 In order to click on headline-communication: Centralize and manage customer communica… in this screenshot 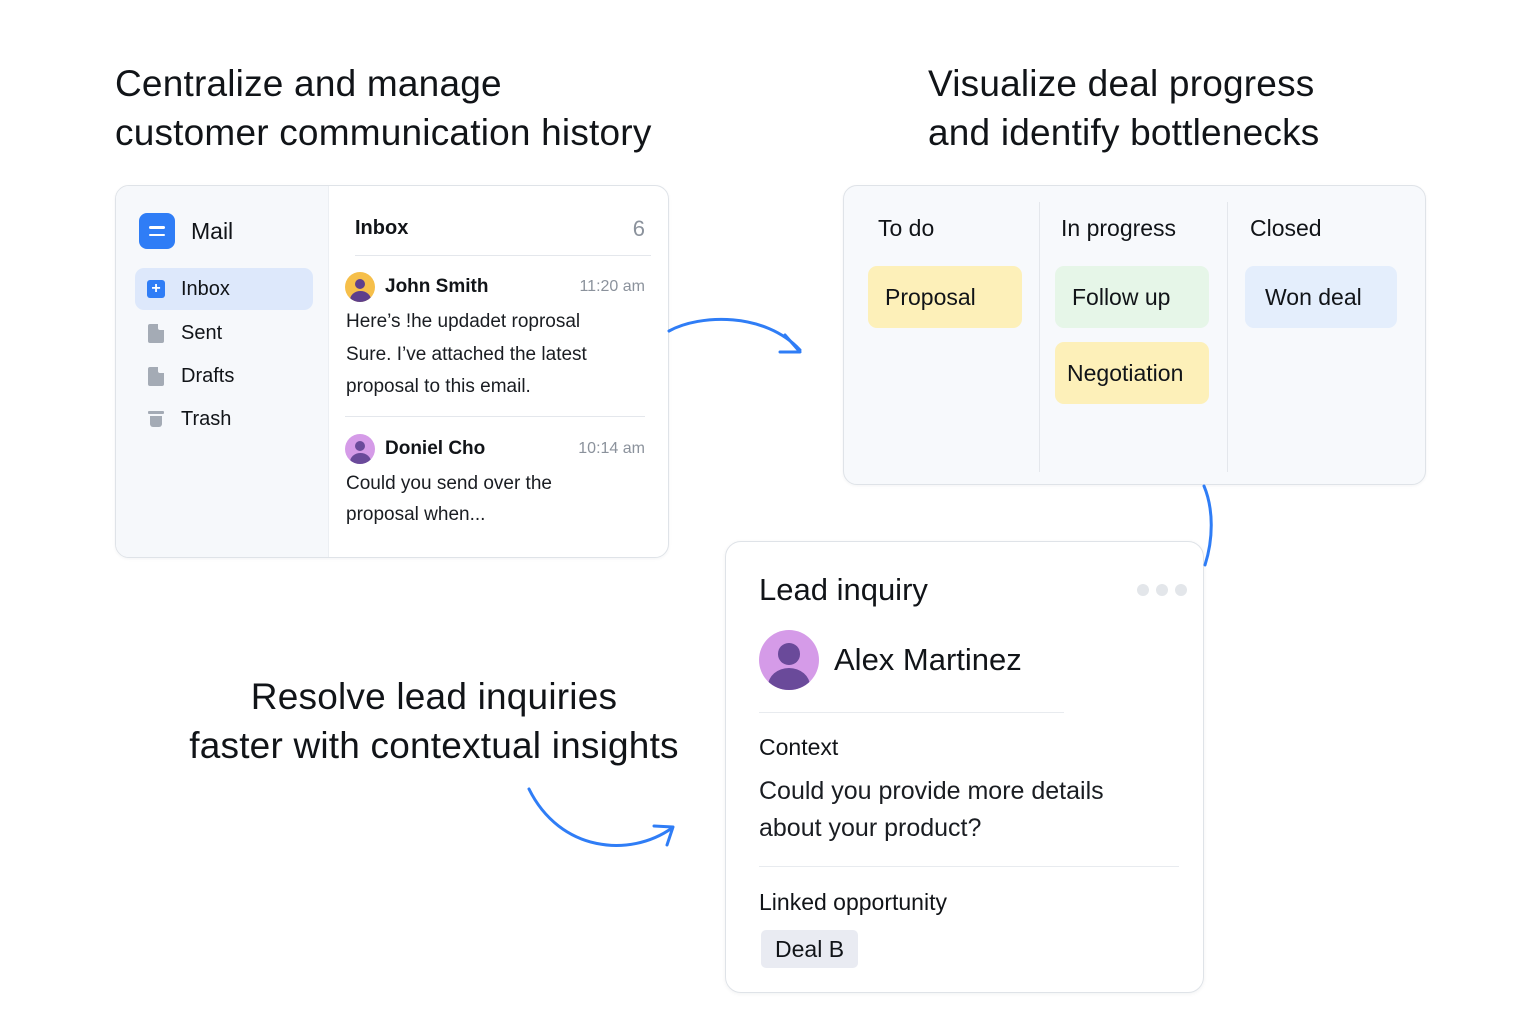, I will do `click(383, 108)`.